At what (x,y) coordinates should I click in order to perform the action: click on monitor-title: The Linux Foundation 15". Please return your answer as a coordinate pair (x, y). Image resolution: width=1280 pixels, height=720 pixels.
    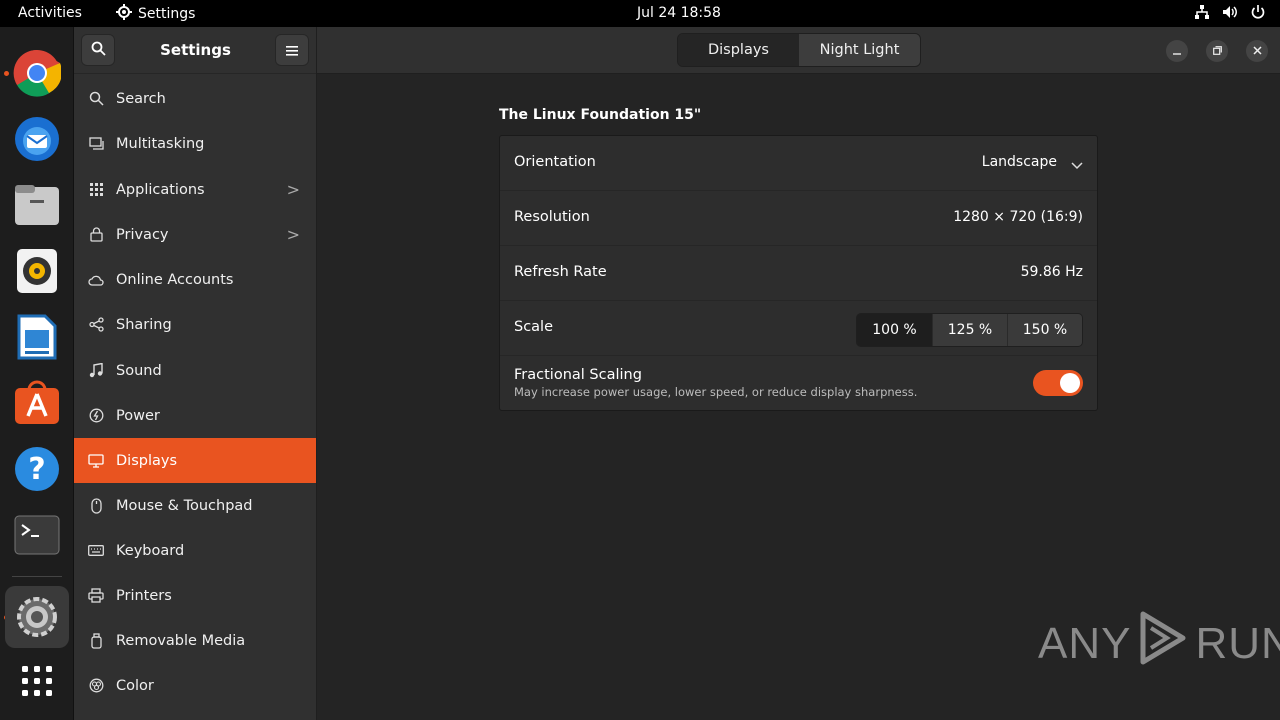
    Looking at the image, I should click on (600, 115).